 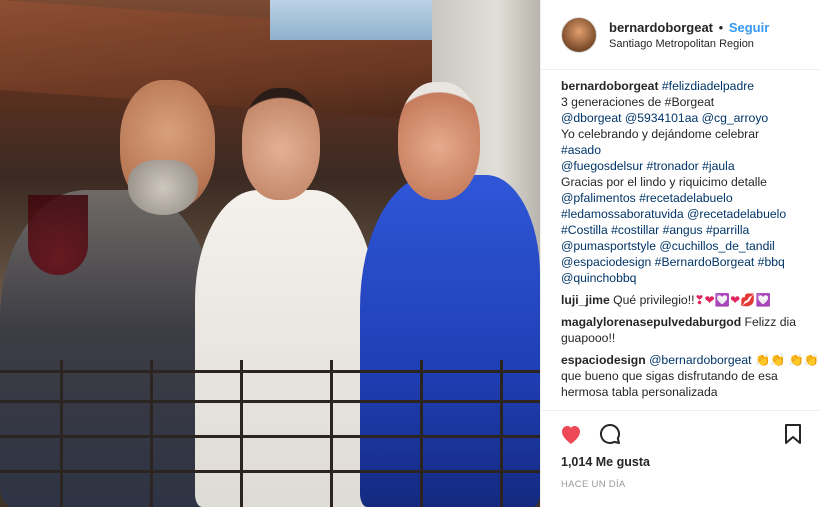 What do you see at coordinates (691, 278) in the screenshot?
I see `caption-line-12: @quinchobbq` at bounding box center [691, 278].